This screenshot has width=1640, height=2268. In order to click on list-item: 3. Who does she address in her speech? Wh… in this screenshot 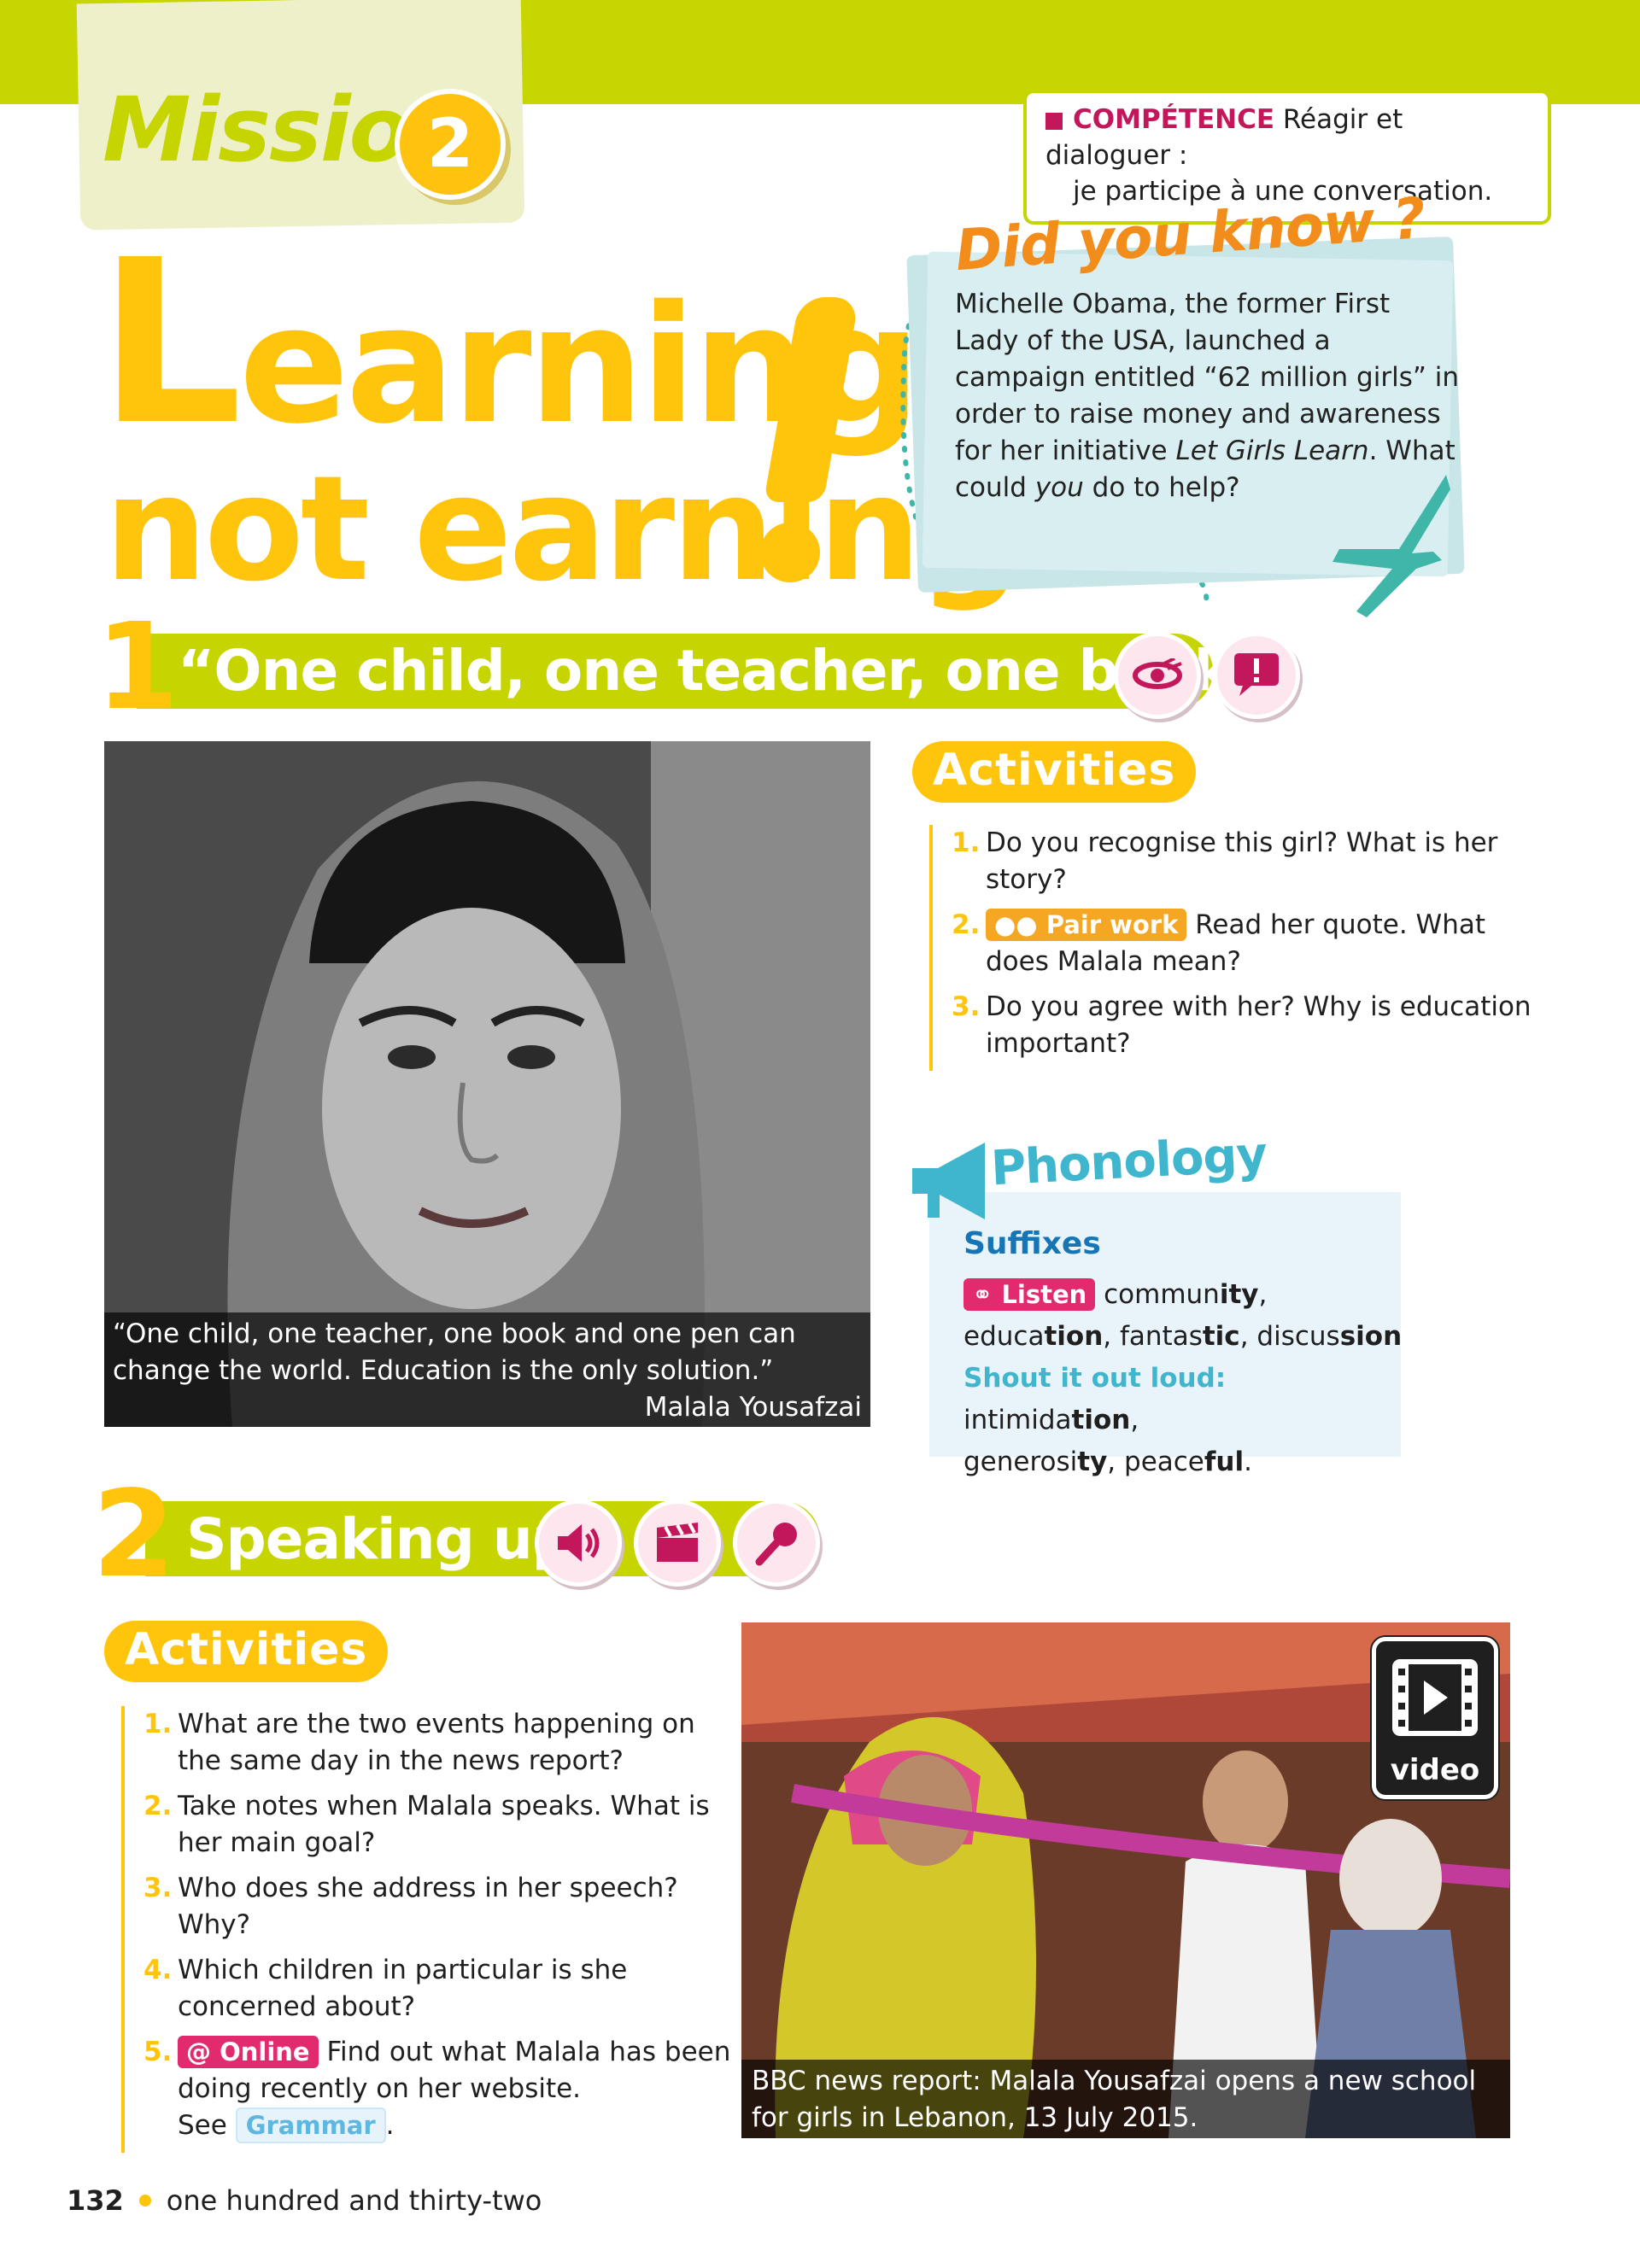, I will do `click(411, 1906)`.